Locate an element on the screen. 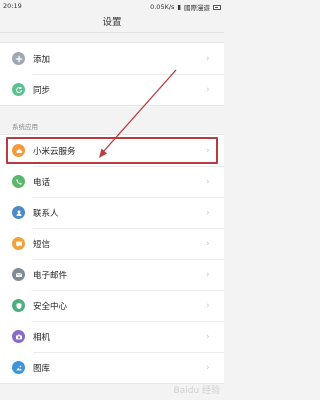 This screenshot has height=400, width=320. row-label-add: 添加 is located at coordinates (42, 59).